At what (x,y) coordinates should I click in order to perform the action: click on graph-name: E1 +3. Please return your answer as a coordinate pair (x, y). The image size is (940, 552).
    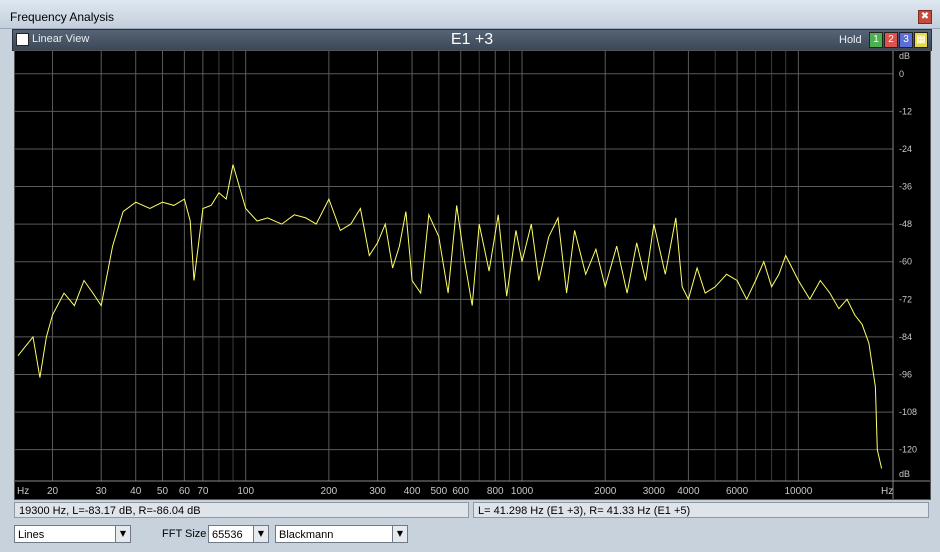
    Looking at the image, I should click on (472, 39).